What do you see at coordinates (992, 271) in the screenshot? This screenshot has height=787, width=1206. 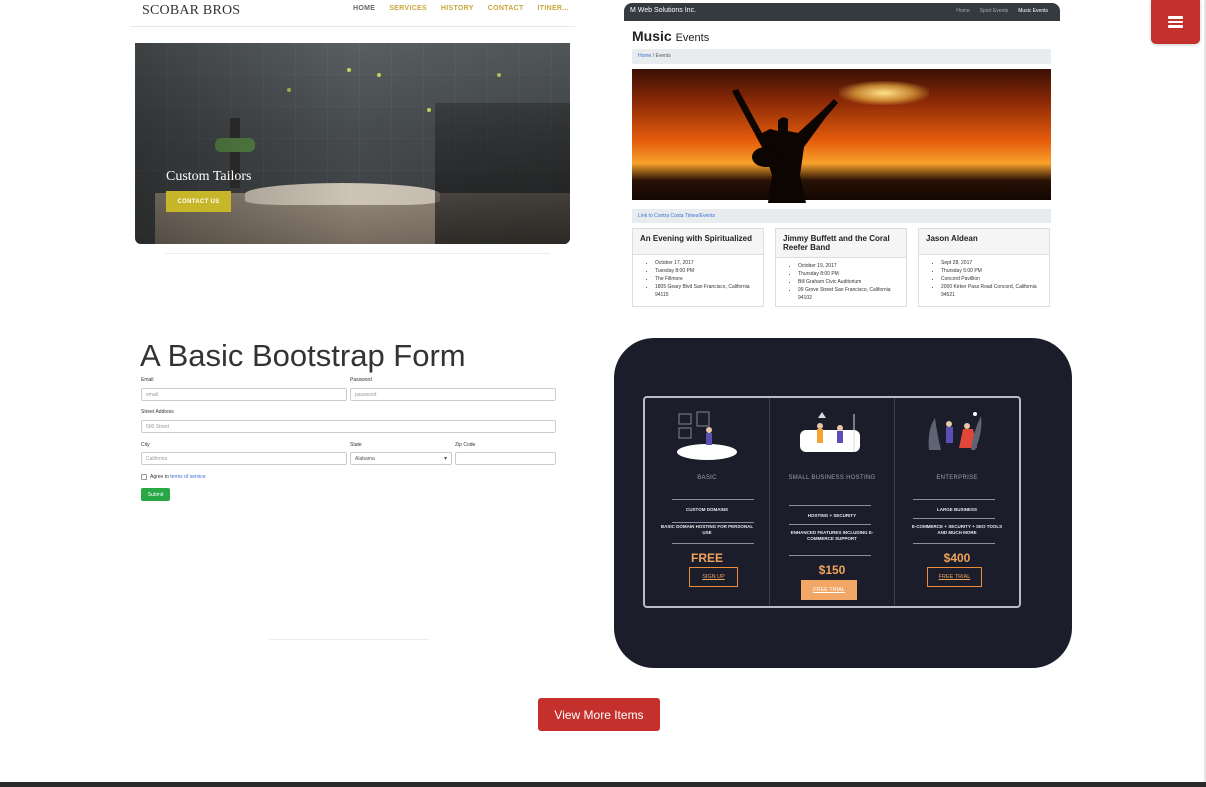 I see `event-time: Thursday 5:00 PM` at bounding box center [992, 271].